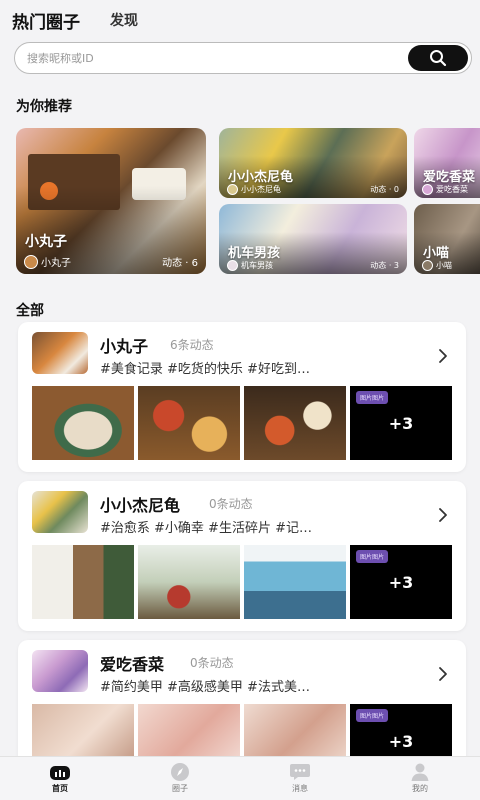 This screenshot has height=800, width=480. I want to click on all-title: 全部, so click(30, 311).